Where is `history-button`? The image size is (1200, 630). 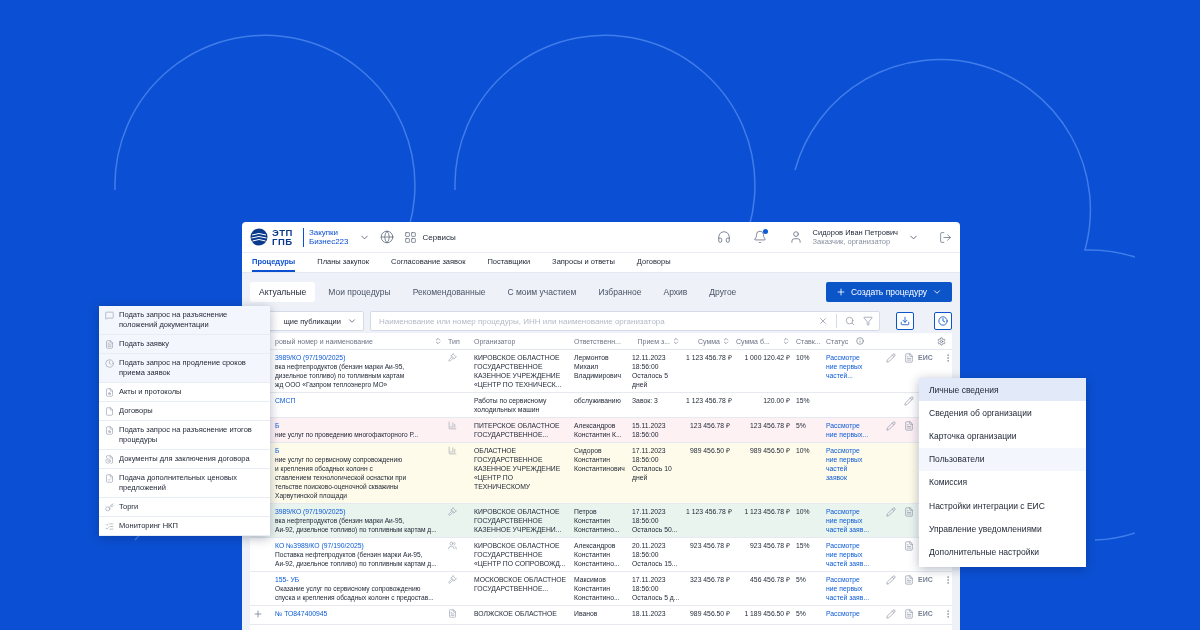 history-button is located at coordinates (943, 321).